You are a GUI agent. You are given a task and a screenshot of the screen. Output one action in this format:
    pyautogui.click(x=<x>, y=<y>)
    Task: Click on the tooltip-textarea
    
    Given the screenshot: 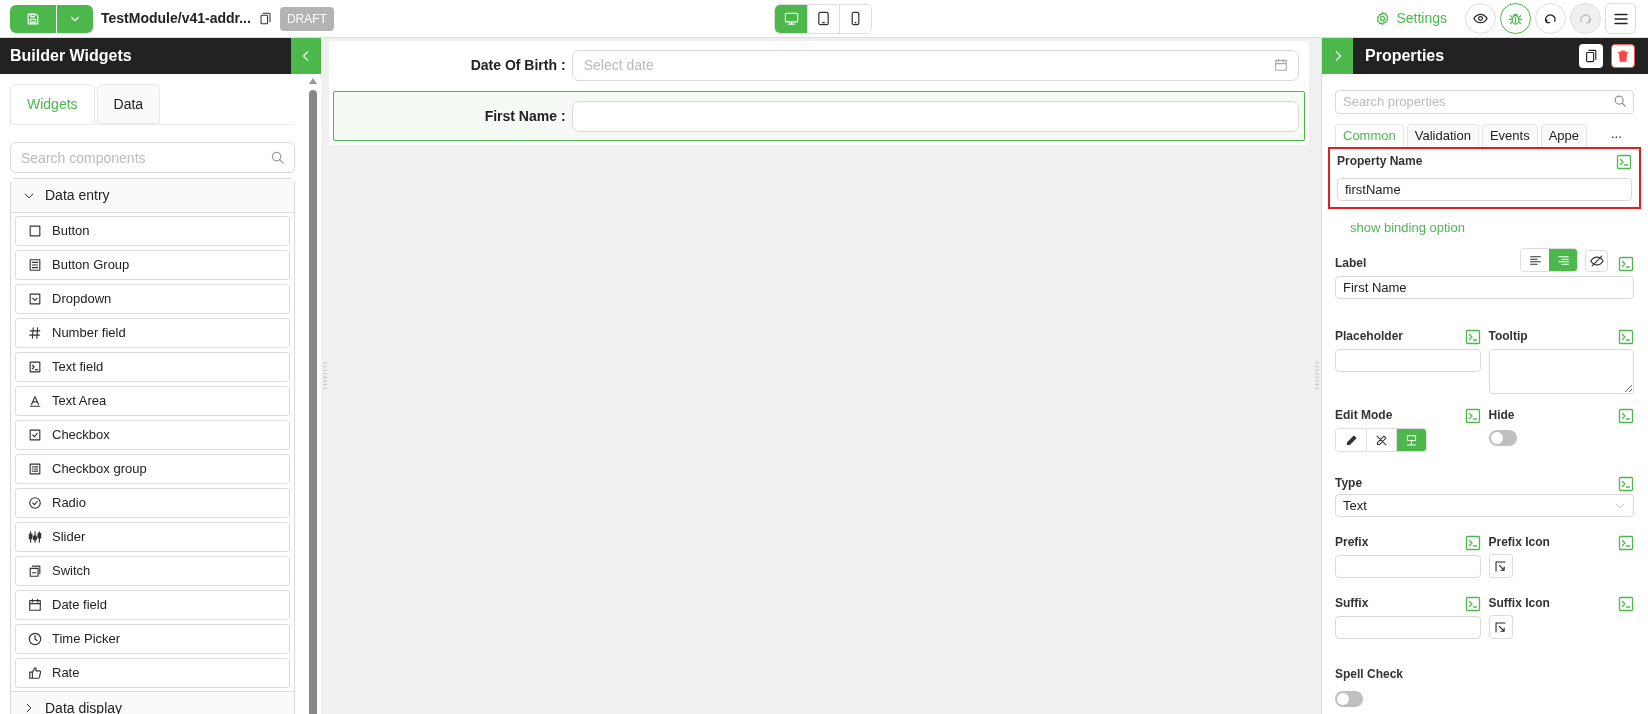 What is the action you would take?
    pyautogui.click(x=1561, y=371)
    